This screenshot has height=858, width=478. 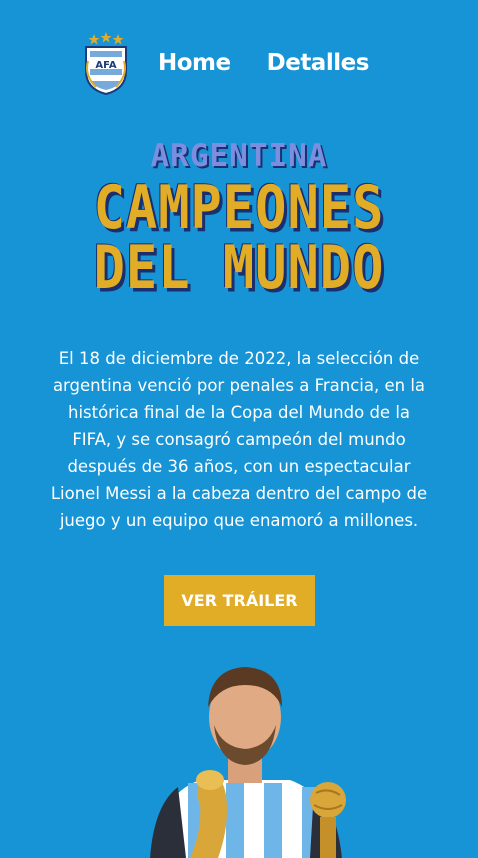 What do you see at coordinates (194, 63) in the screenshot?
I see `nav-home-link: Home` at bounding box center [194, 63].